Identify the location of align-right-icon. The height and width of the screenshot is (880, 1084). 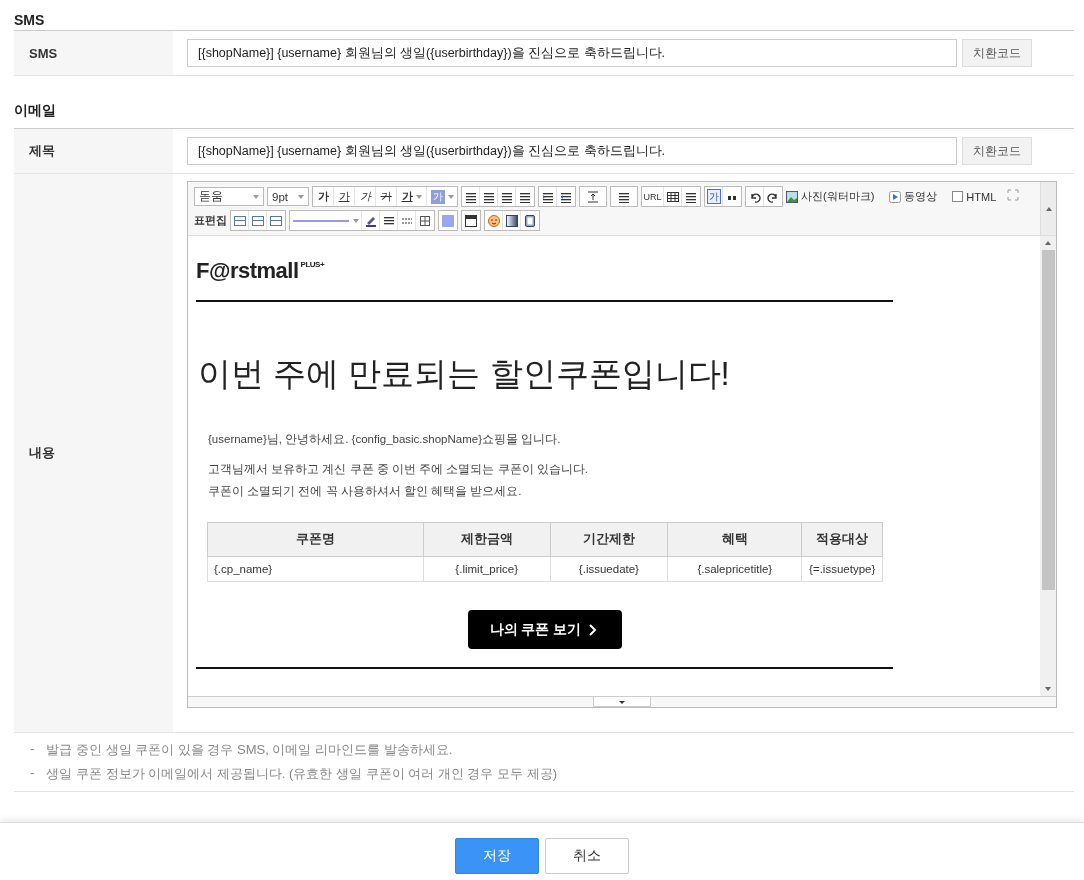
(506, 196).